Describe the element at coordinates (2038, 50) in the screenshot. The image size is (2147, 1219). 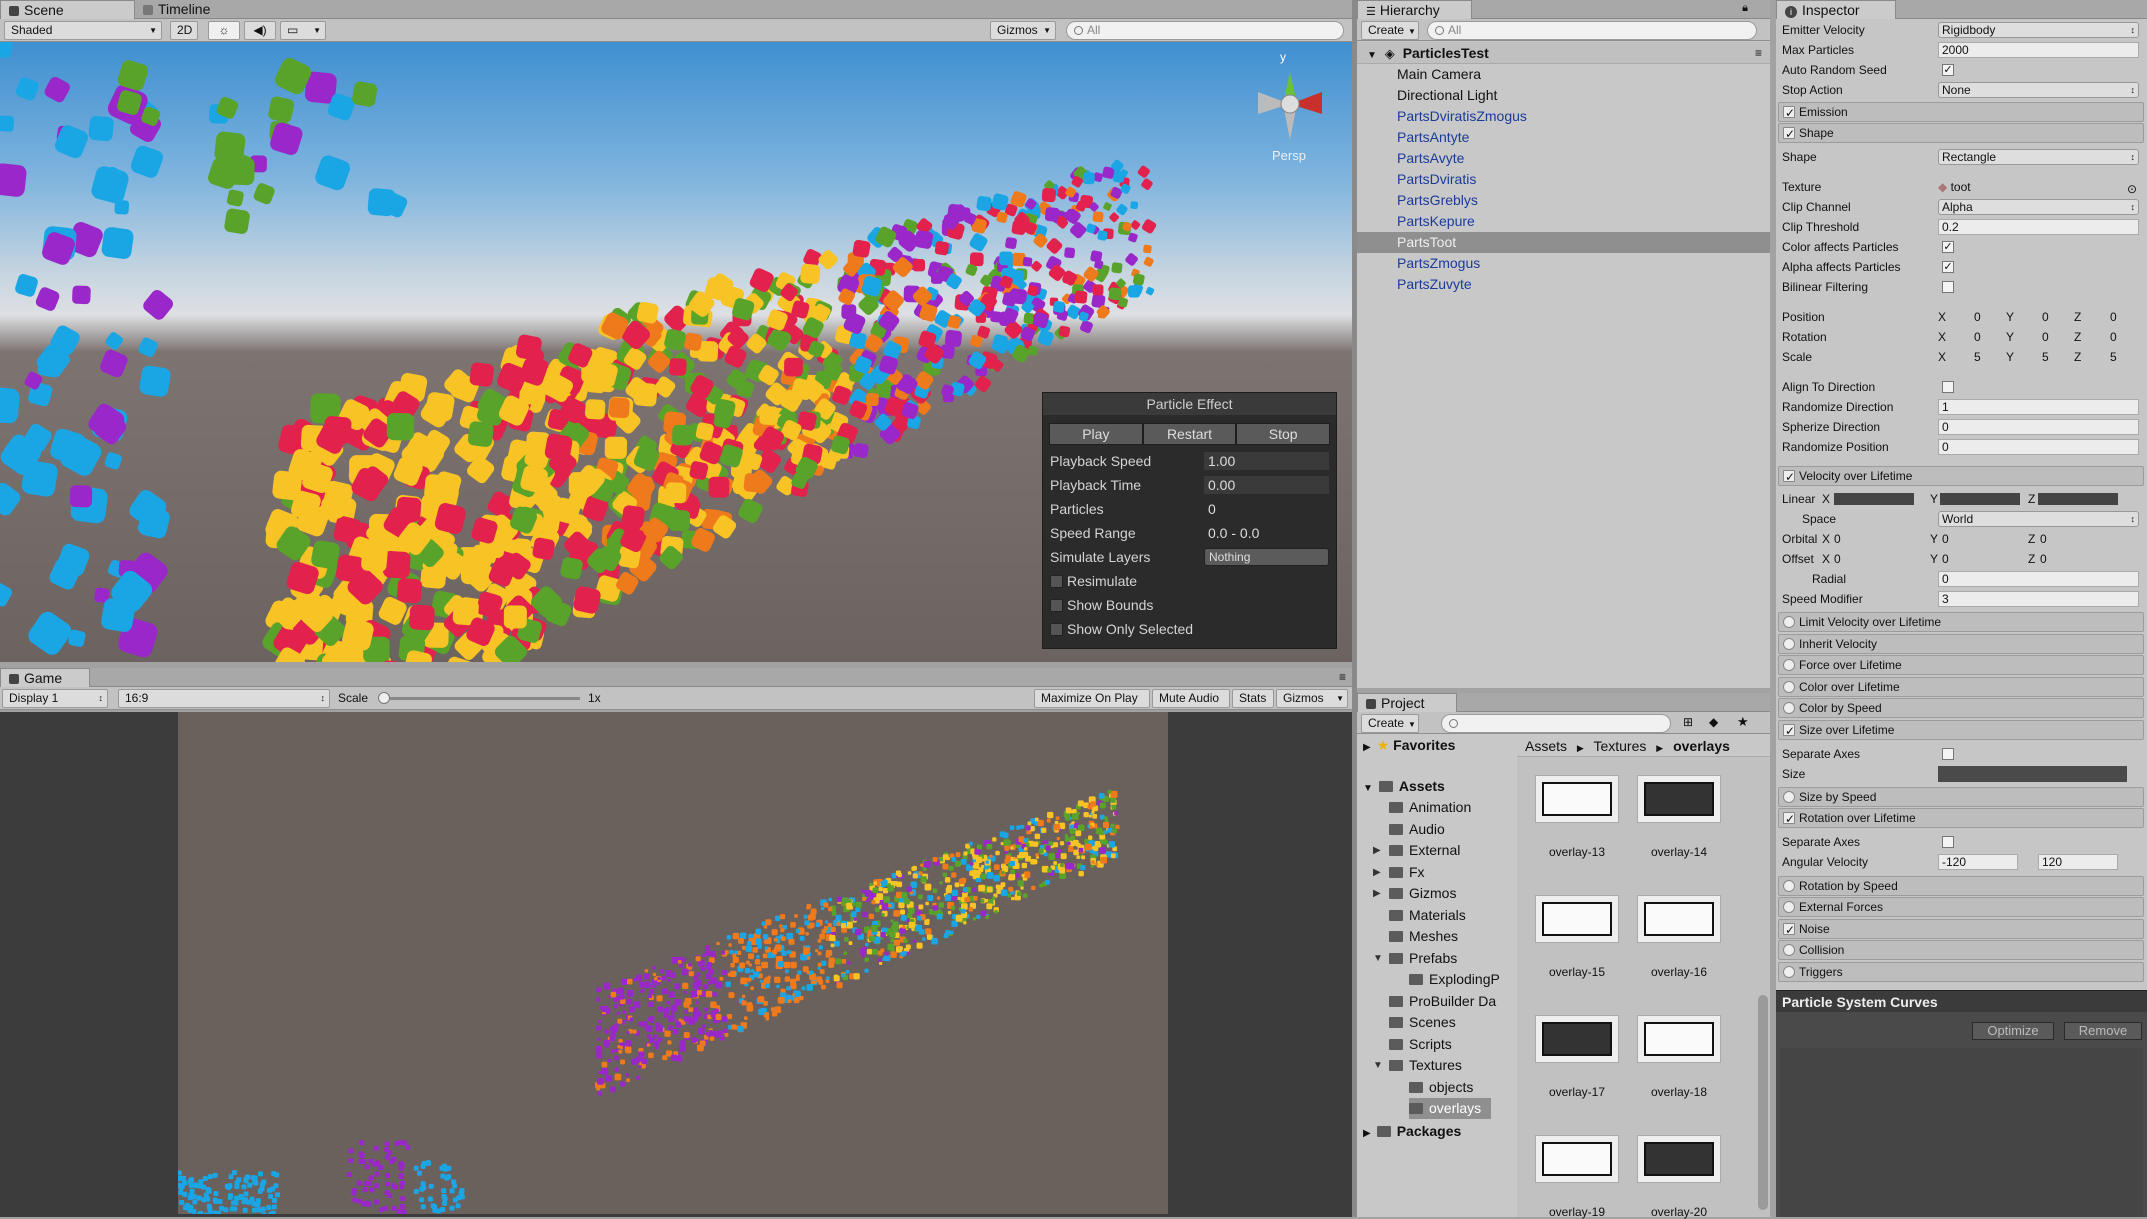
I see `max-particles-field: 2000` at that location.